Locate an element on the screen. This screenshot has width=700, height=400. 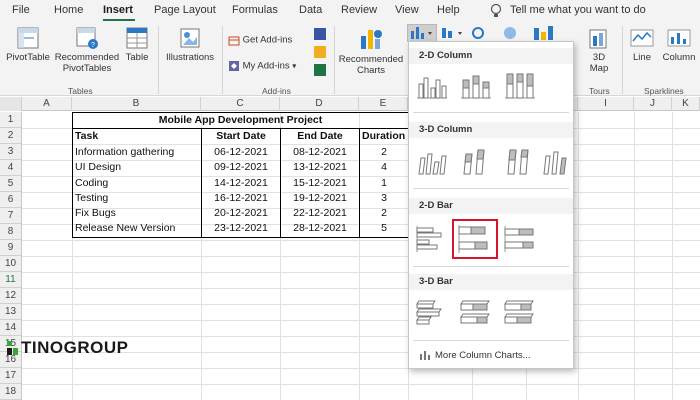
task-cell: Information gathering is located at coordinates (137, 152).